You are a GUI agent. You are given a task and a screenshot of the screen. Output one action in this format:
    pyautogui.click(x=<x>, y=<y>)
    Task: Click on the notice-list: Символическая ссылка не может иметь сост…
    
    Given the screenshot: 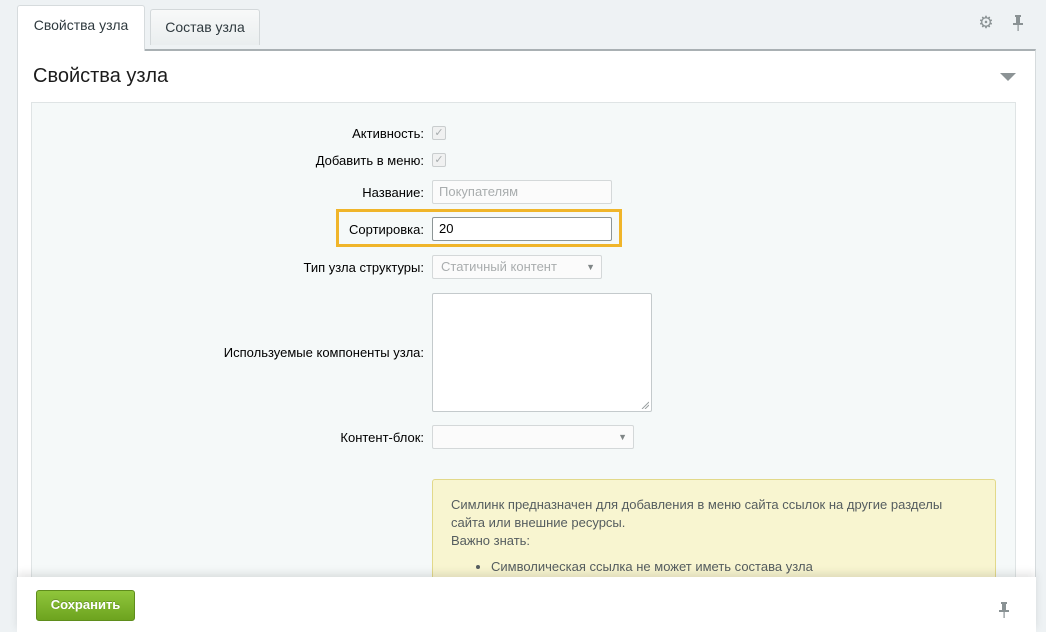 What is the action you would take?
    pyautogui.click(x=714, y=567)
    